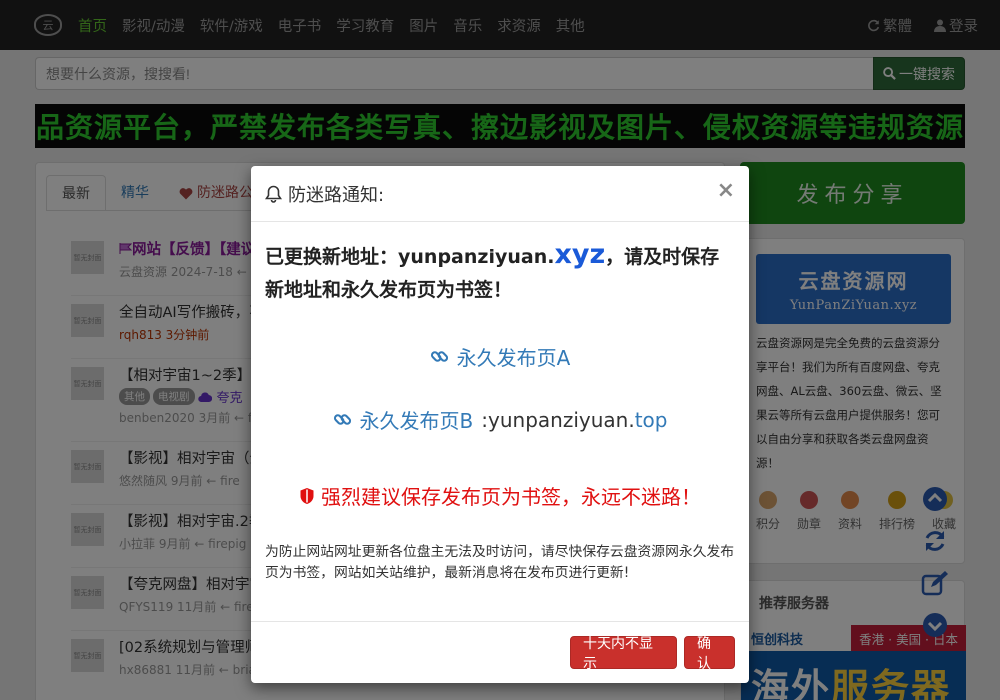  Describe the element at coordinates (410, 257) in the screenshot. I see `address-prefix: 已更换新地址：yunpanziyuan.` at that location.